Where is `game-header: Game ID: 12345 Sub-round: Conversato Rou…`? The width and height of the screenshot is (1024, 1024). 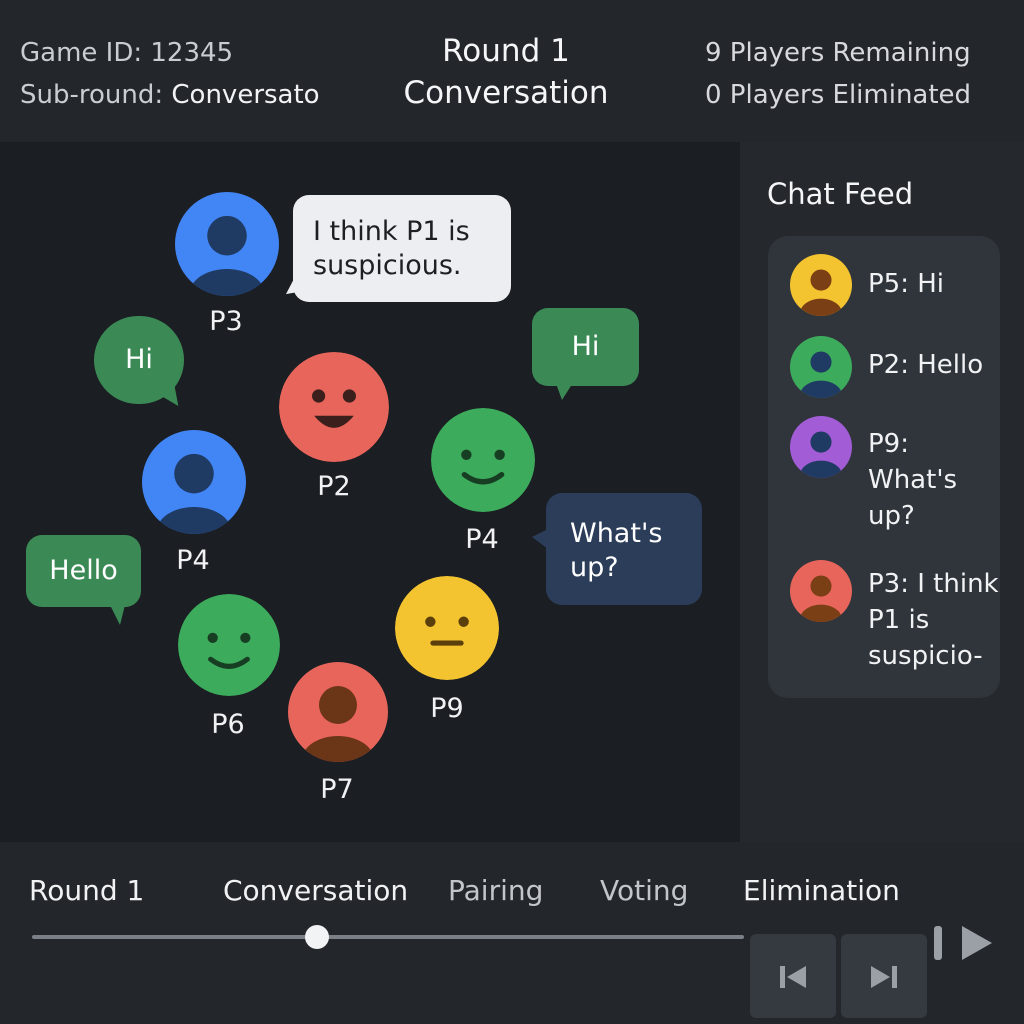 game-header: Game ID: 12345 Sub-round: Conversato Rou… is located at coordinates (512, 71).